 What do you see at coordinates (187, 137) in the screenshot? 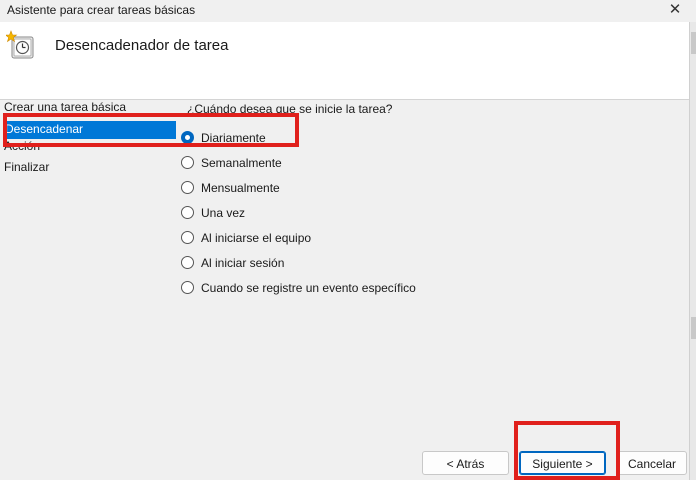
I see `radio-button-checked` at bounding box center [187, 137].